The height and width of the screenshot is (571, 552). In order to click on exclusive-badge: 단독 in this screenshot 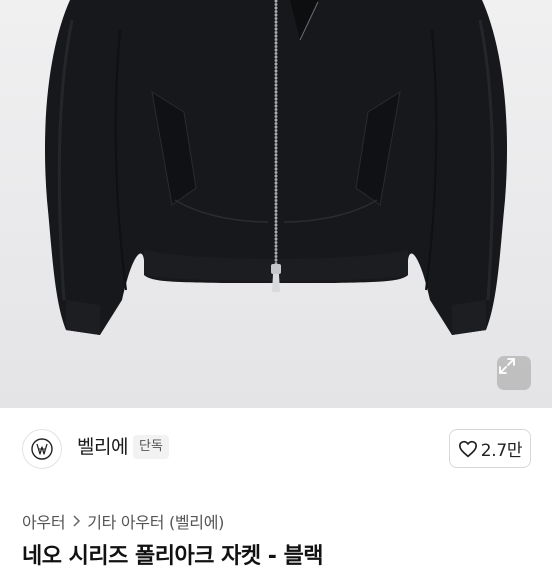, I will do `click(151, 447)`.